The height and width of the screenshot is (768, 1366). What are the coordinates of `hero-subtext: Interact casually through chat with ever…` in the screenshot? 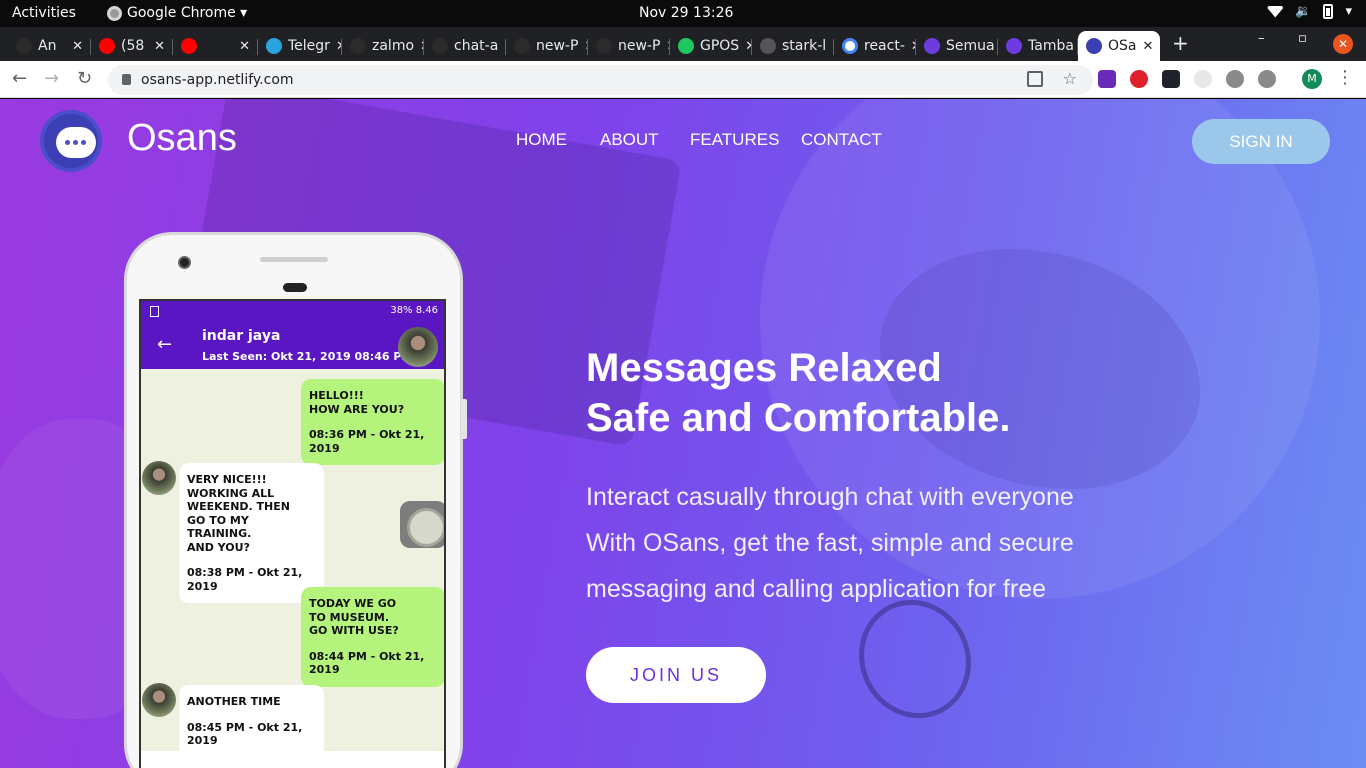 It's located at (830, 543).